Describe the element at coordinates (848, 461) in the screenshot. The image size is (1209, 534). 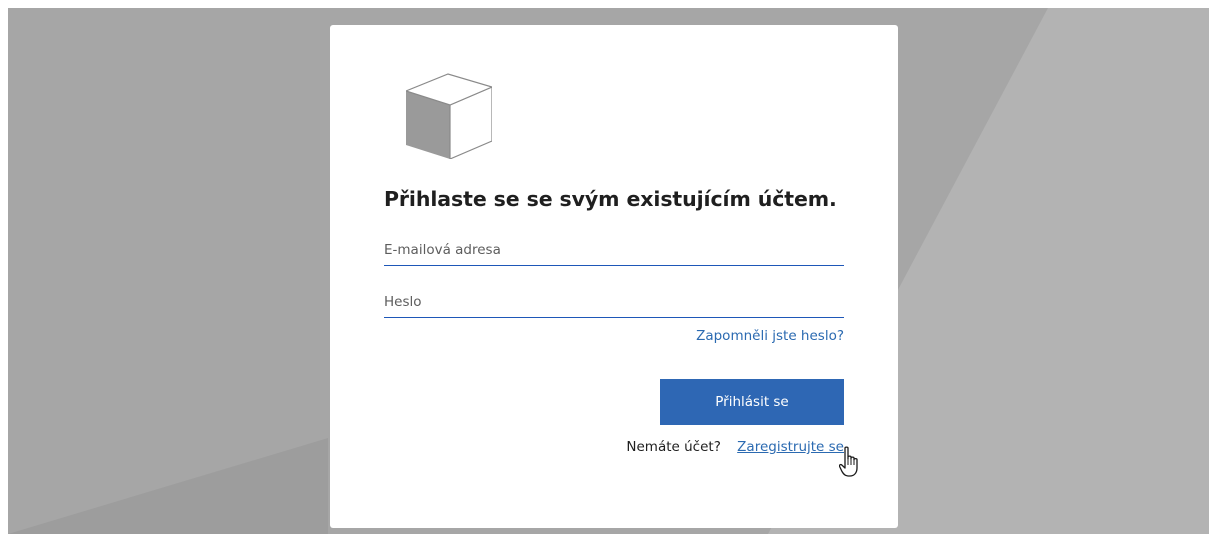
I see `hand-pointer-icon` at that location.